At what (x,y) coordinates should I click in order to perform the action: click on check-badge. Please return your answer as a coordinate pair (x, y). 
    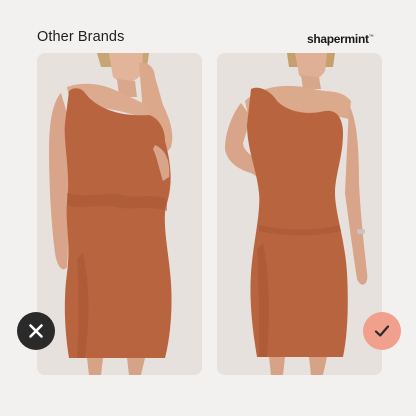
    Looking at the image, I should click on (382, 331).